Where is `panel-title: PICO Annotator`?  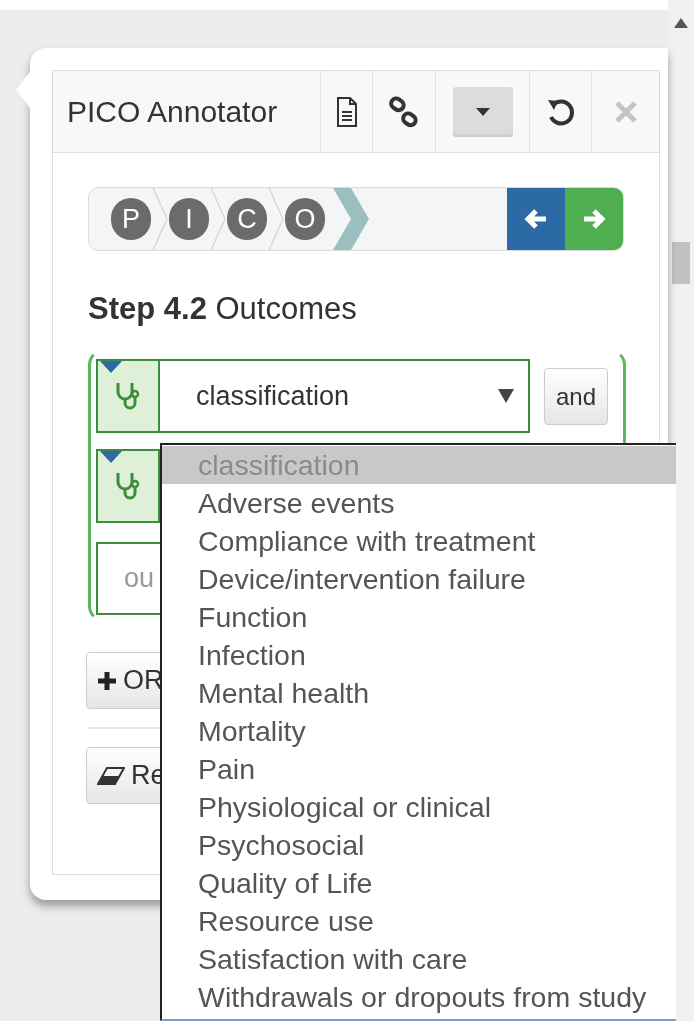
panel-title: PICO Annotator is located at coordinates (172, 112).